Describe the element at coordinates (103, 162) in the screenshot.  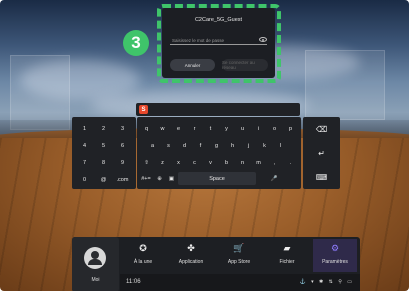
I see `numpad-key: 8` at that location.